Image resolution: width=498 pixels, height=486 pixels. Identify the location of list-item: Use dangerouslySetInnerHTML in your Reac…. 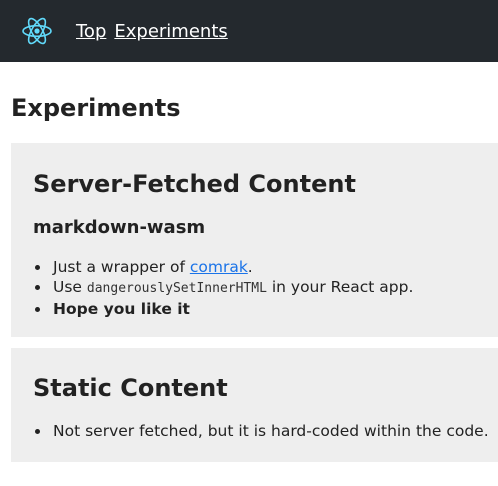
(232, 288).